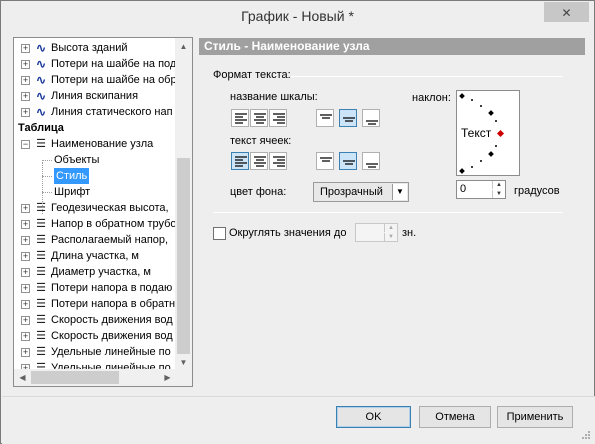 The image size is (595, 444). I want to click on apply-button: Применить, so click(535, 417).